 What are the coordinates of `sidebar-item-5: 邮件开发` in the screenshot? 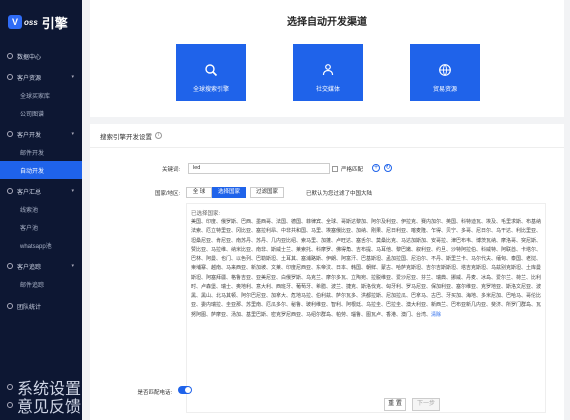 It's located at (41, 152).